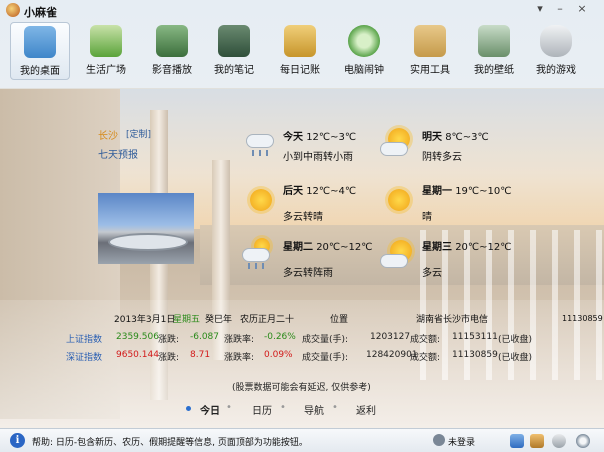 Image resolution: width=604 pixels, height=452 pixels. What do you see at coordinates (148, 242) in the screenshot?
I see `stadium-shape` at bounding box center [148, 242].